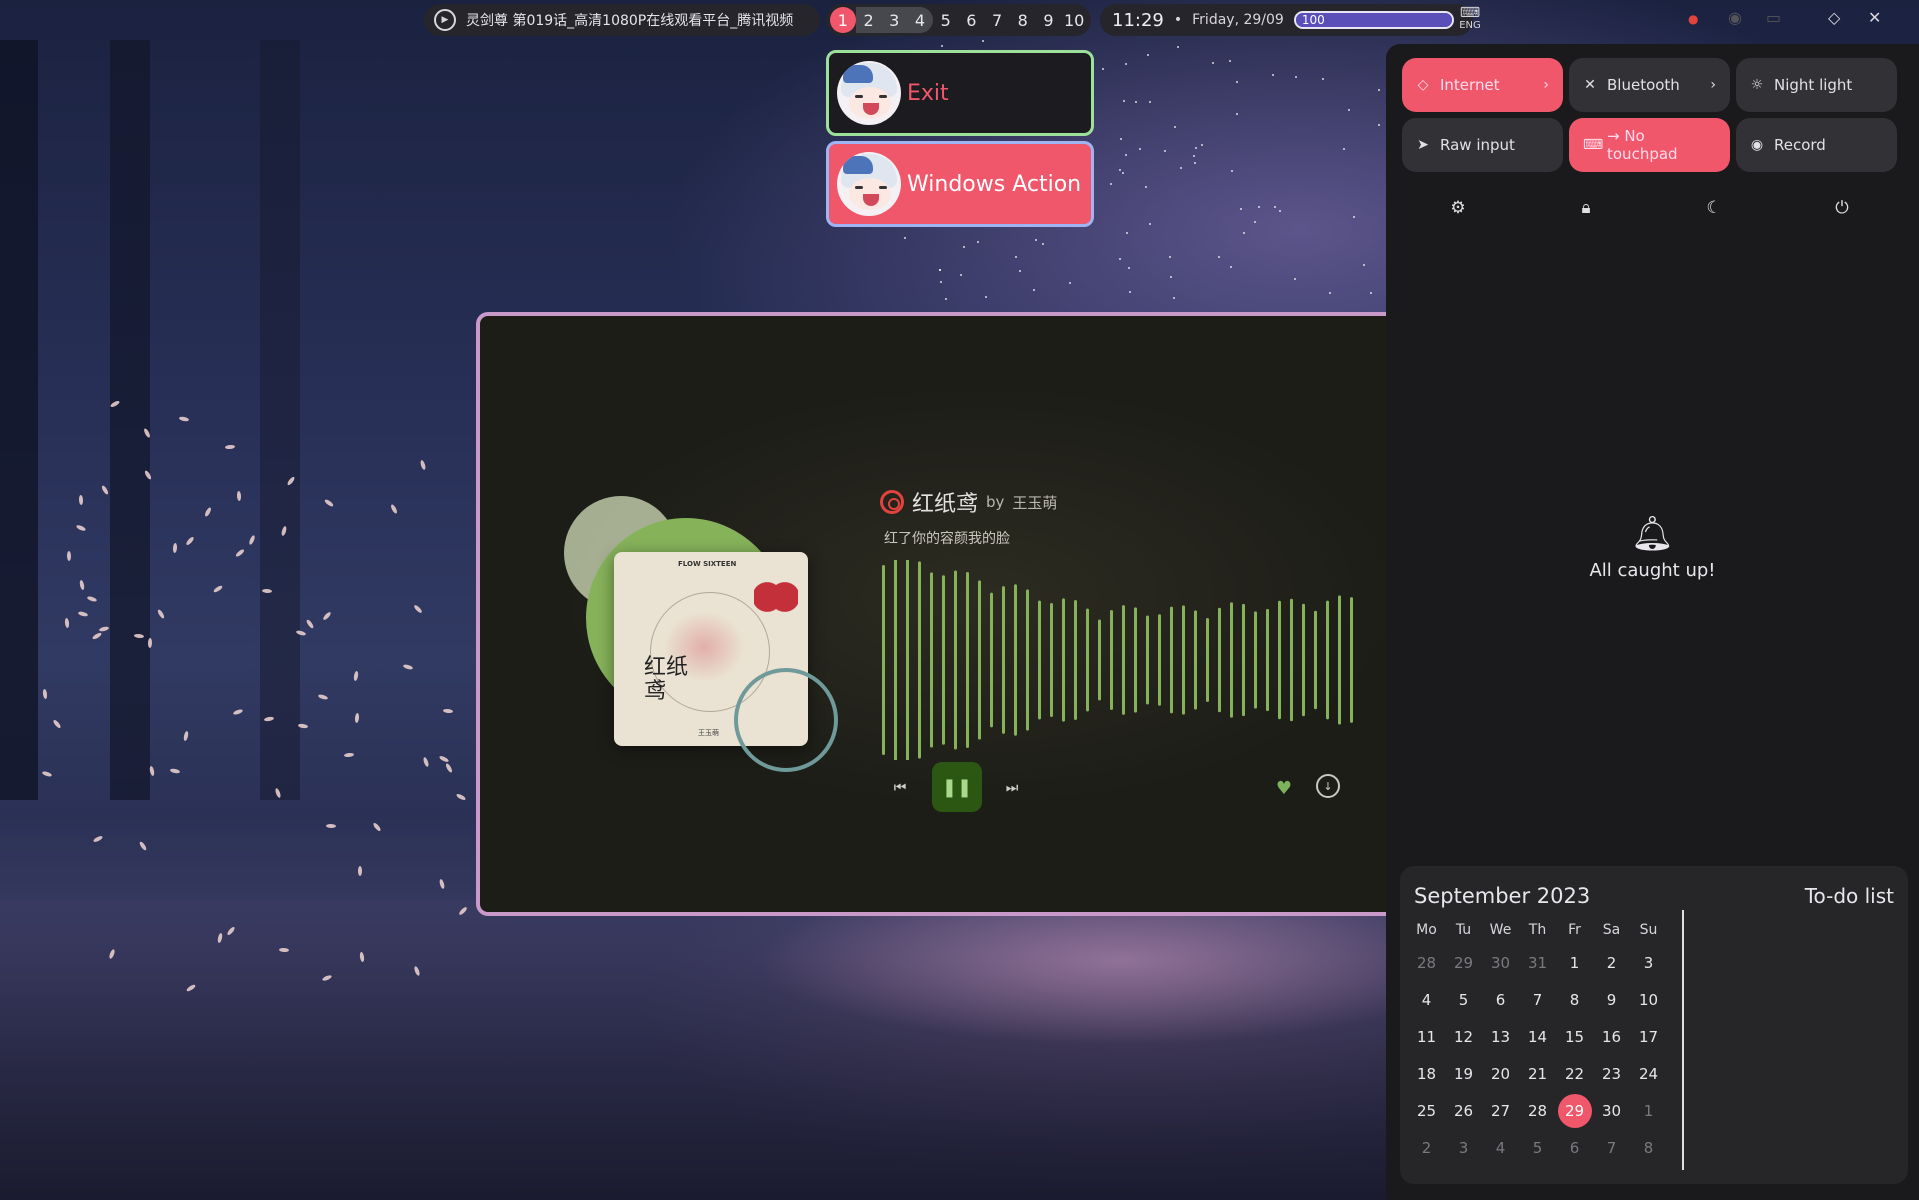 Image resolution: width=1919 pixels, height=1200 pixels. Describe the element at coordinates (1458, 208) in the screenshot. I see `settings-gear-icon: ⚙` at that location.